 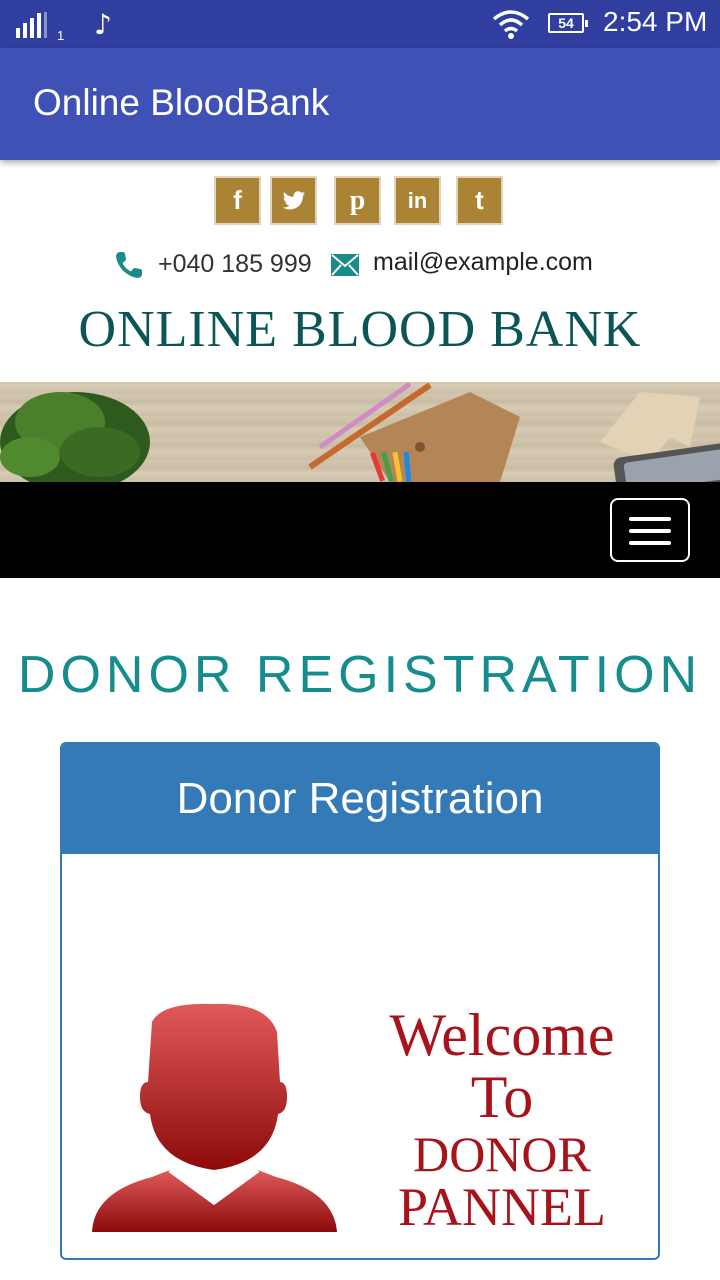 I want to click on signal-icon, so click(x=31, y=25).